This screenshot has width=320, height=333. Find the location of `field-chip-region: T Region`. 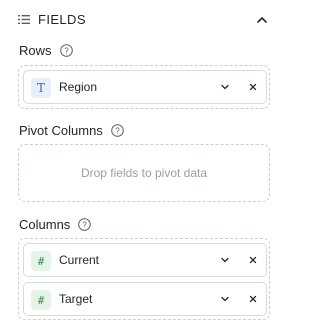

field-chip-region: T Region is located at coordinates (145, 87).